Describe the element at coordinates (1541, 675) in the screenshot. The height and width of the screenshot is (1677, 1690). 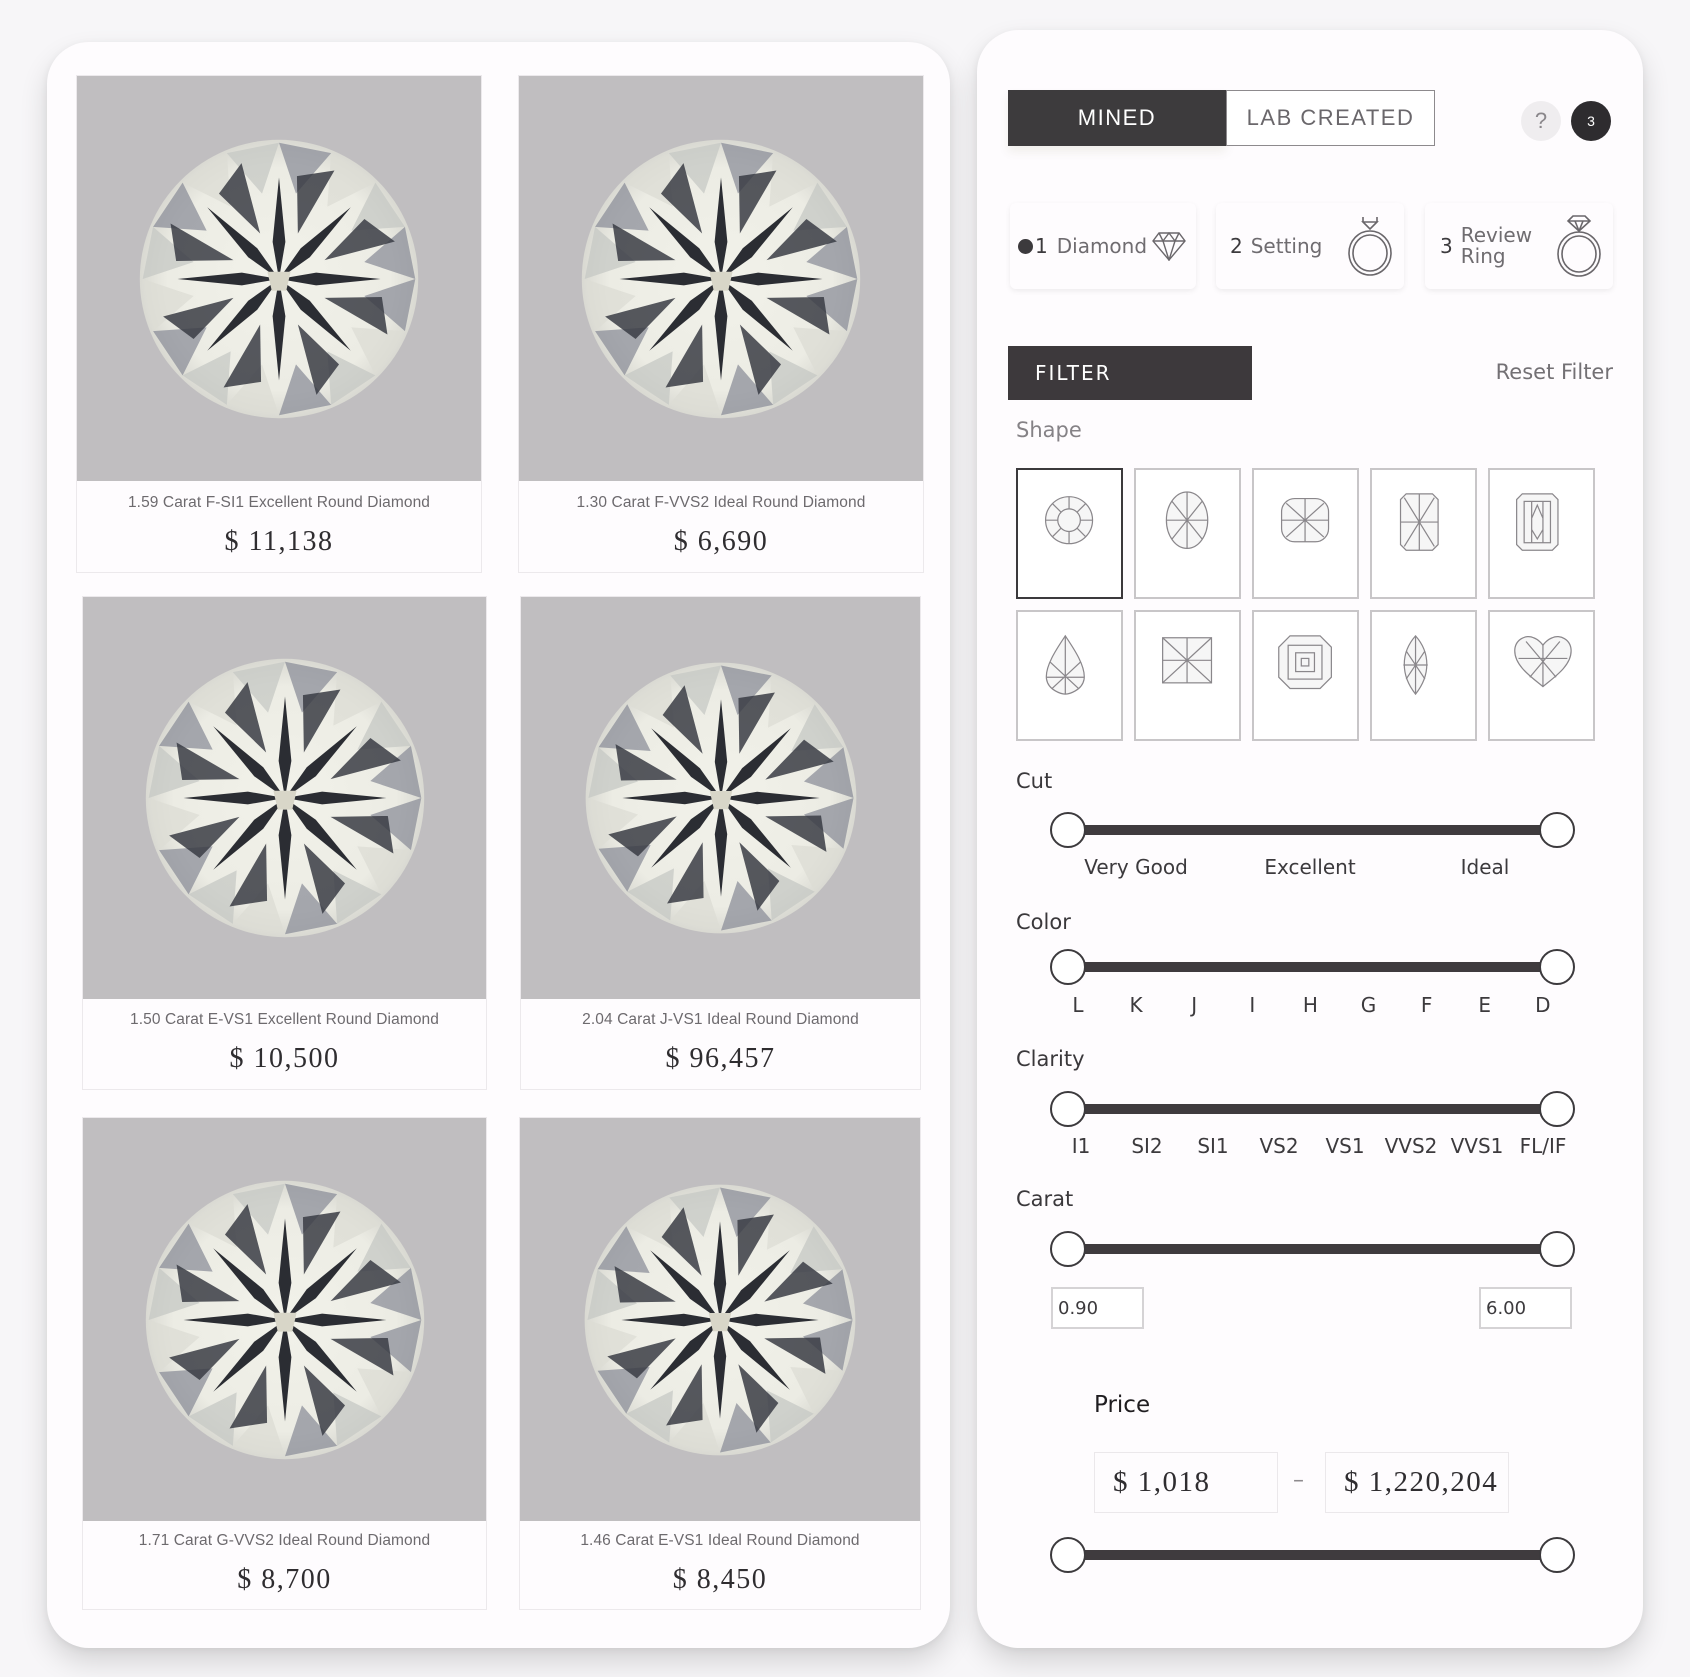
I see `shape-option-heart` at that location.